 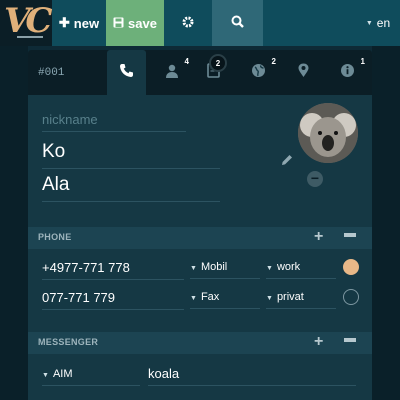 I want to click on settings-button, so click(x=188, y=23).